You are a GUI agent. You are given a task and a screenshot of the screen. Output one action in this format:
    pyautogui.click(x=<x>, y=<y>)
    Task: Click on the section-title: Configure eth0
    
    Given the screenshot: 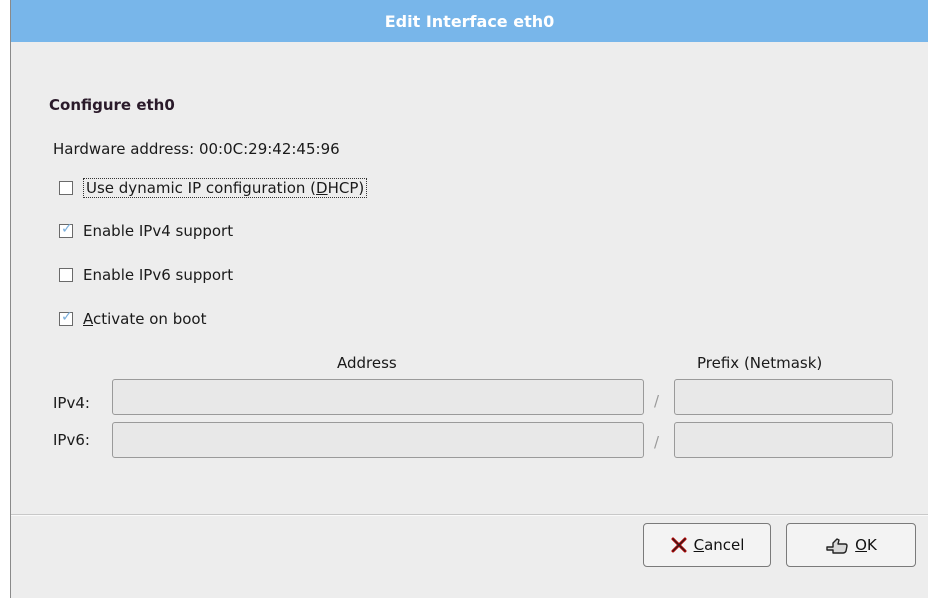 What is the action you would take?
    pyautogui.click(x=112, y=105)
    